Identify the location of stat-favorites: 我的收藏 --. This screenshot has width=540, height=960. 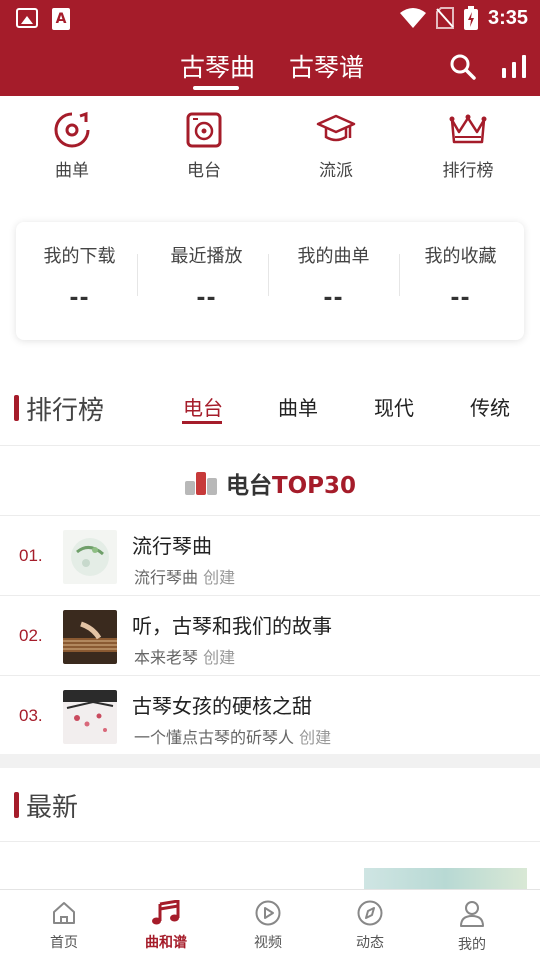
(460, 281).